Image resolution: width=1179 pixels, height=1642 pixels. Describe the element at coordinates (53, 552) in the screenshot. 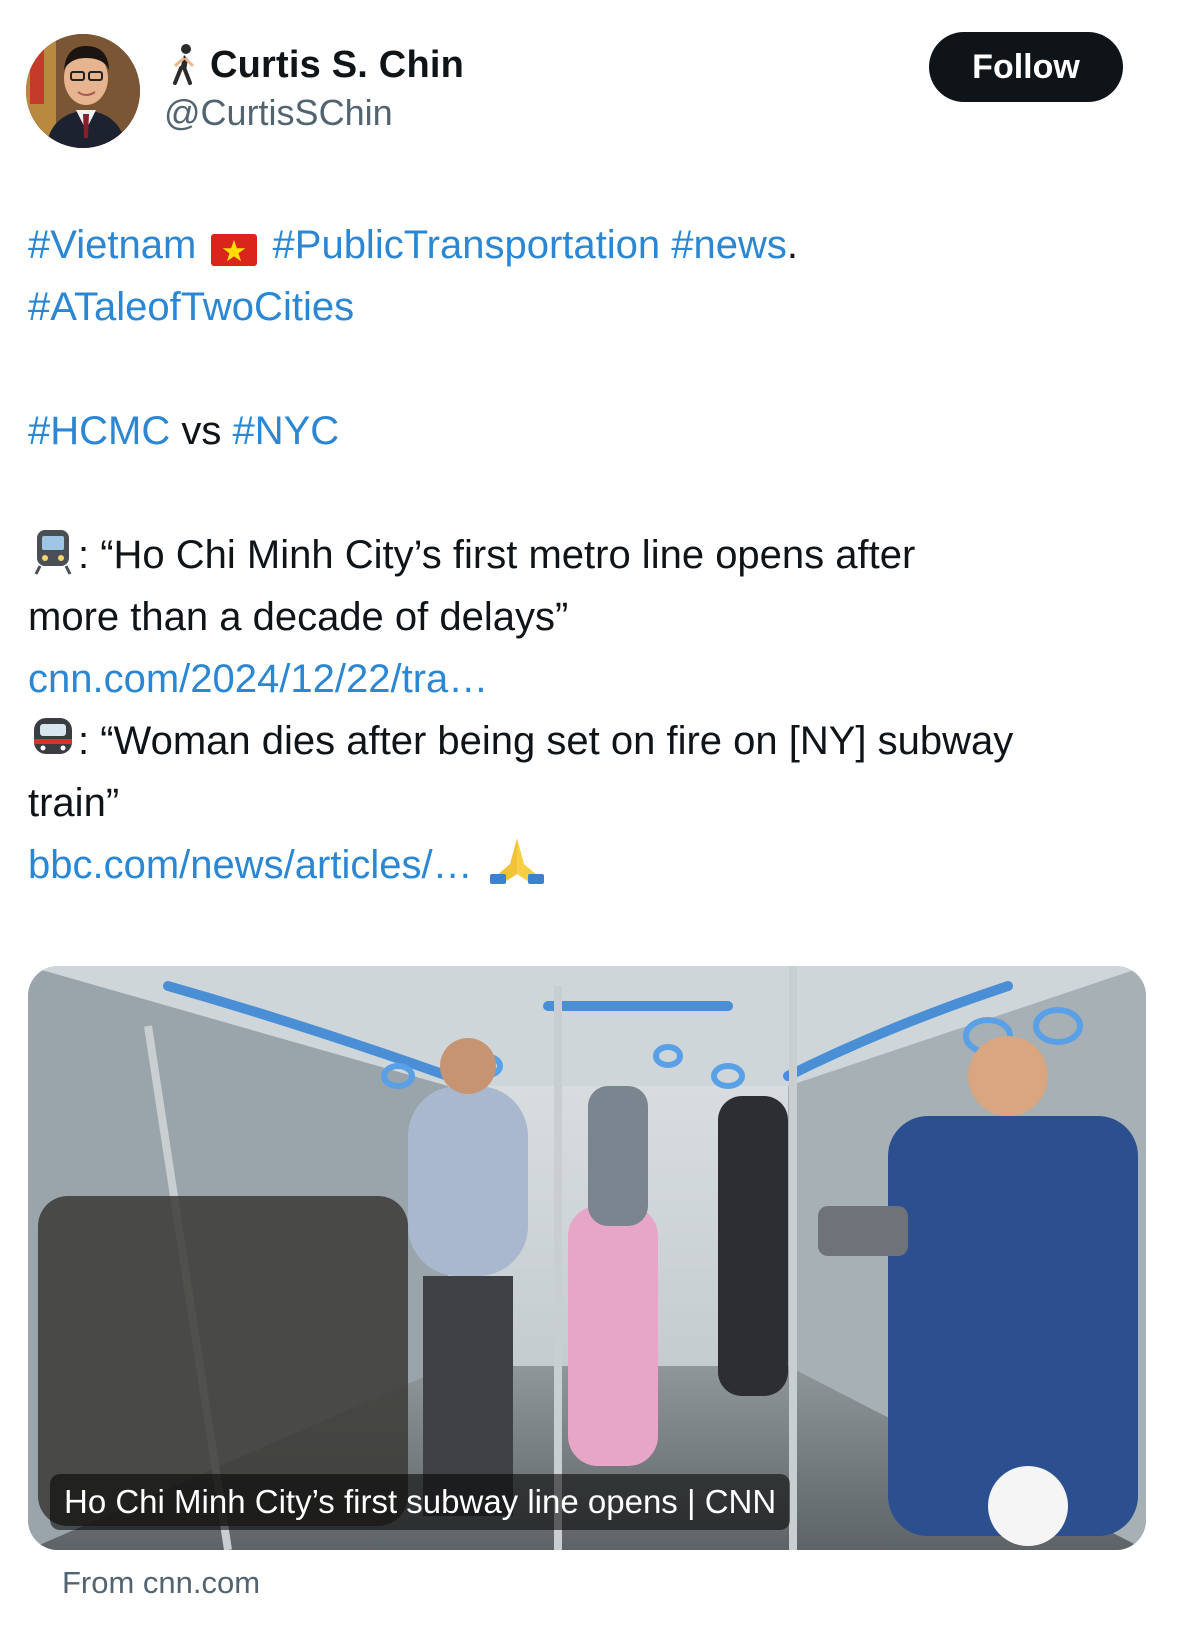

I see `tram-icon` at that location.